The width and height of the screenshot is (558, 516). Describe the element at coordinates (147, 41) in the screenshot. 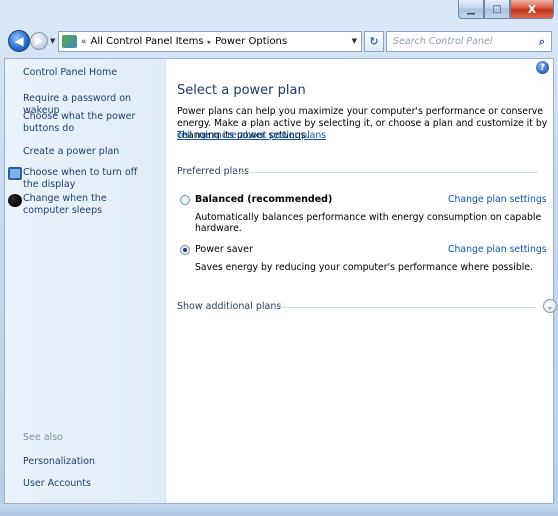

I see `breadcrumb-all-items: All Control Panel Items` at that location.